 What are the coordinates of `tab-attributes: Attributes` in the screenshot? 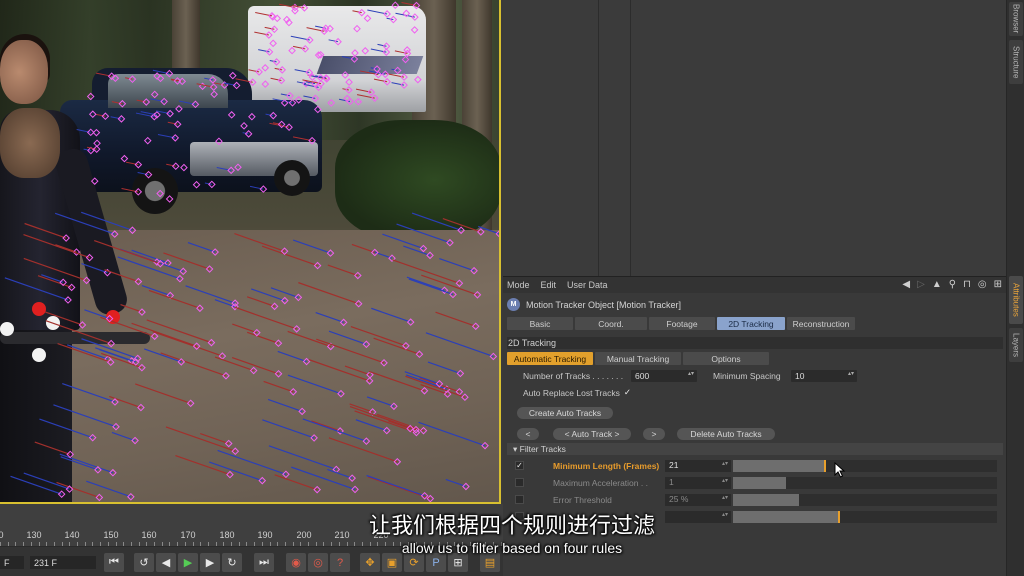 It's located at (1016, 300).